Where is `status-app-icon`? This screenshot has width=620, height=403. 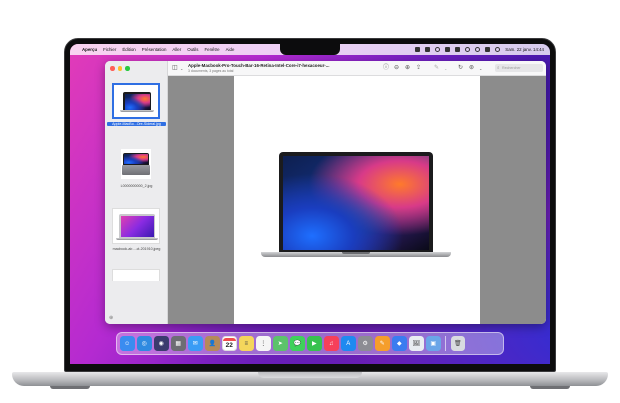 status-app-icon is located at coordinates (418, 49).